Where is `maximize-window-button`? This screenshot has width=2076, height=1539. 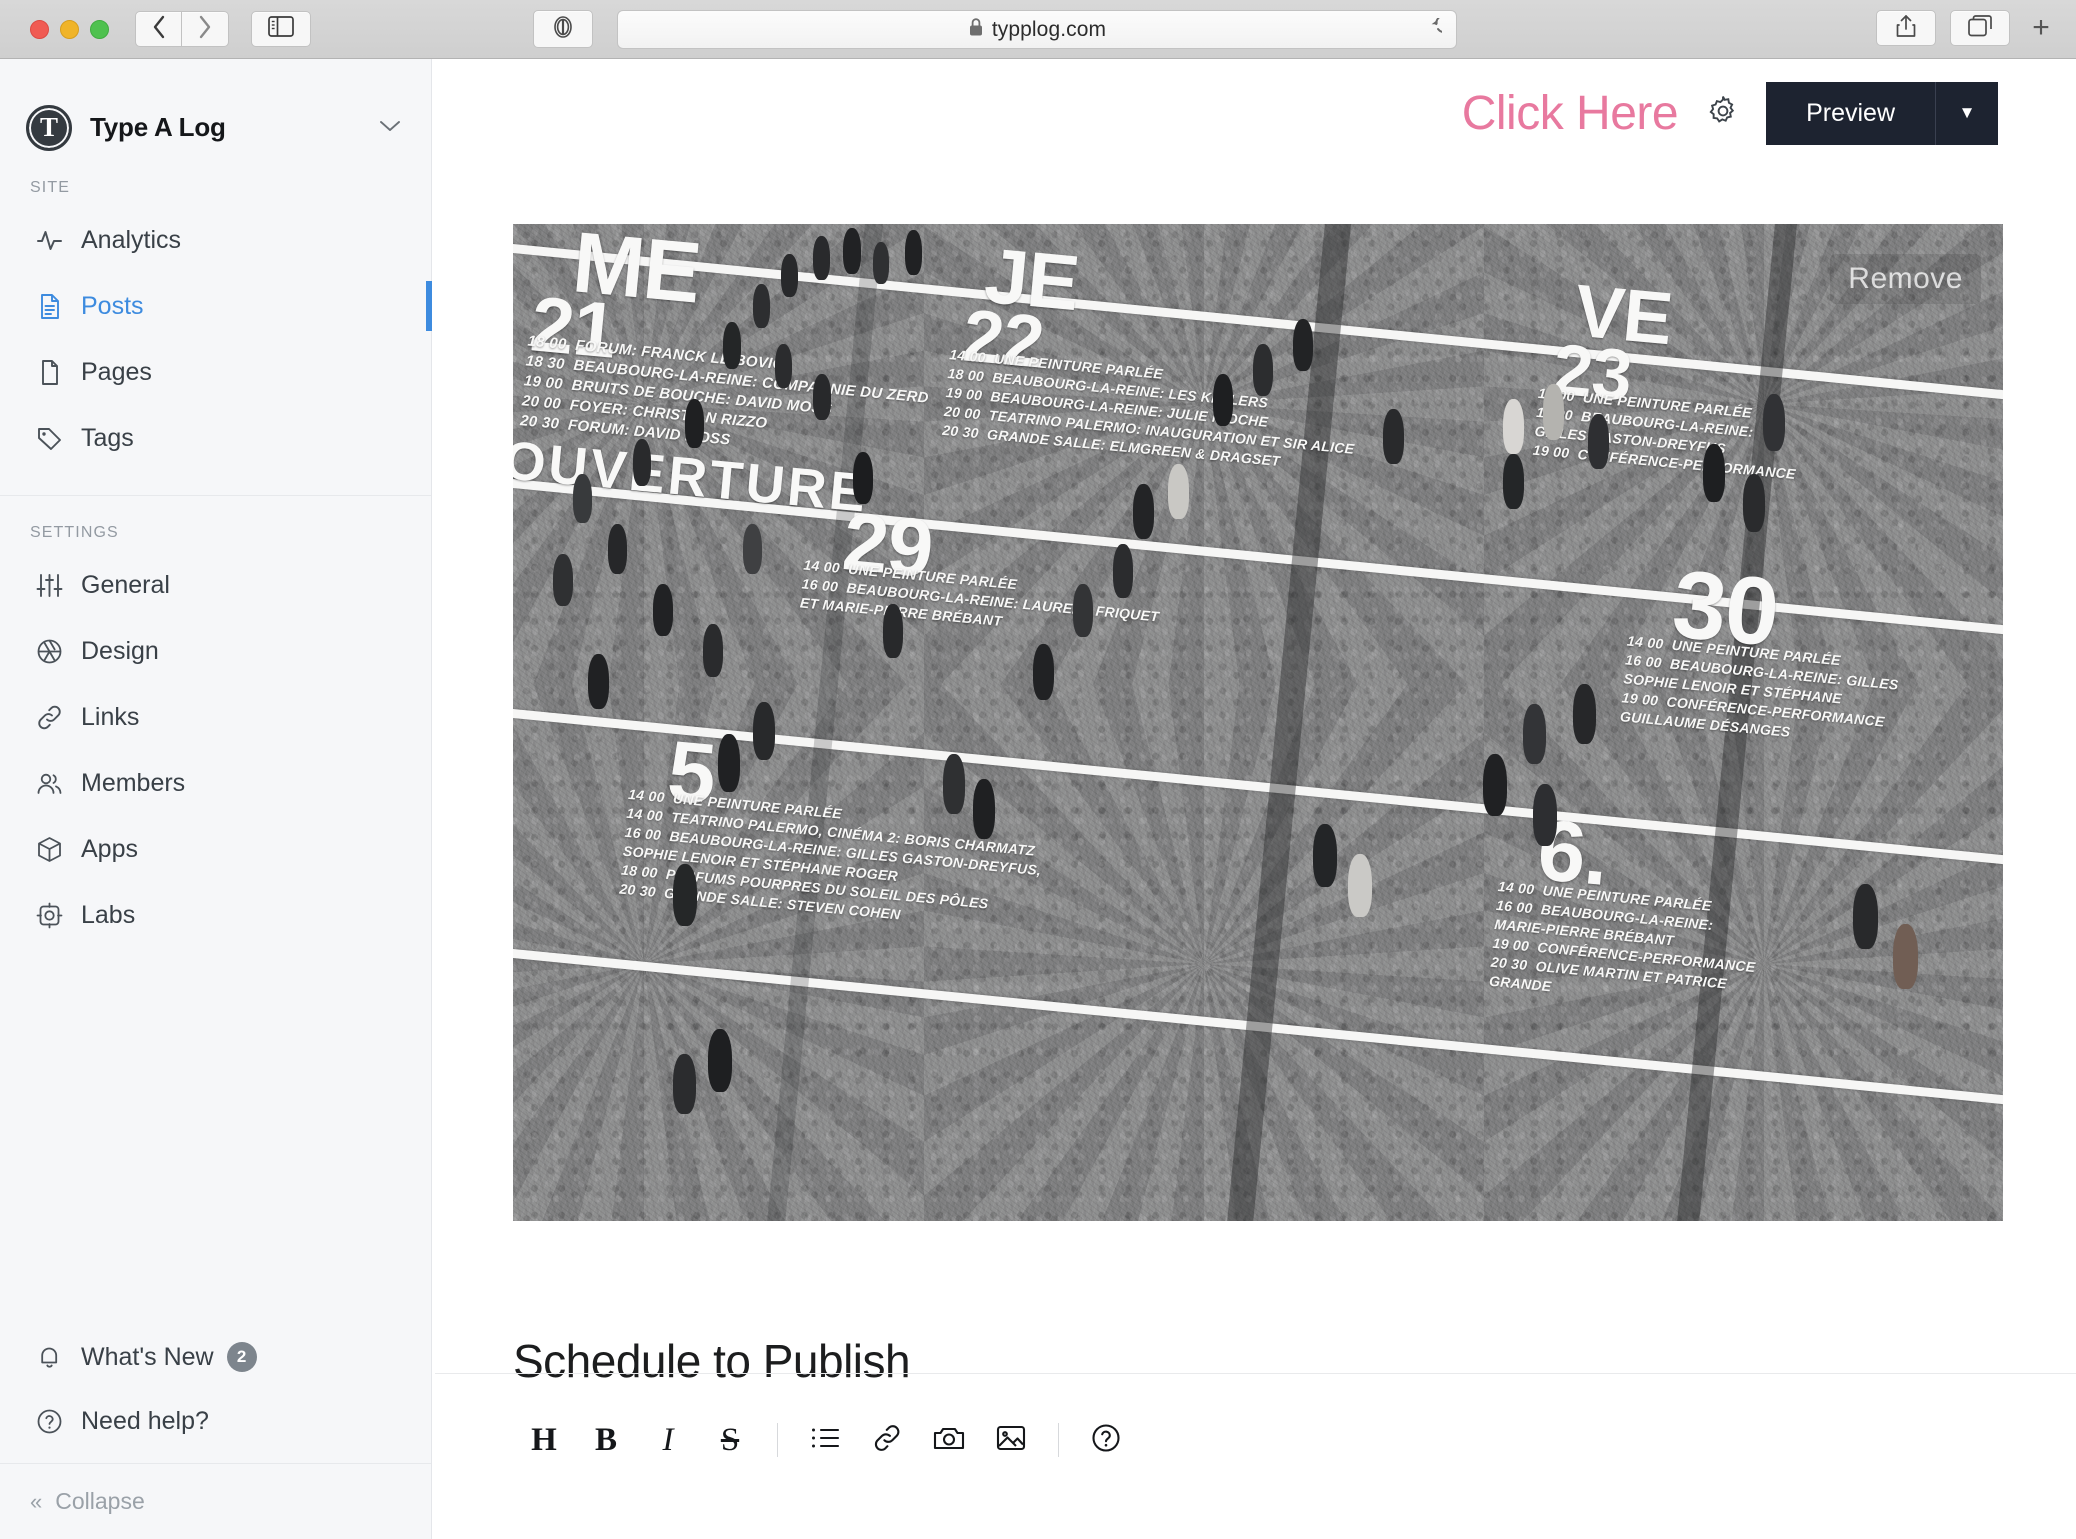 maximize-window-button is located at coordinates (99, 29).